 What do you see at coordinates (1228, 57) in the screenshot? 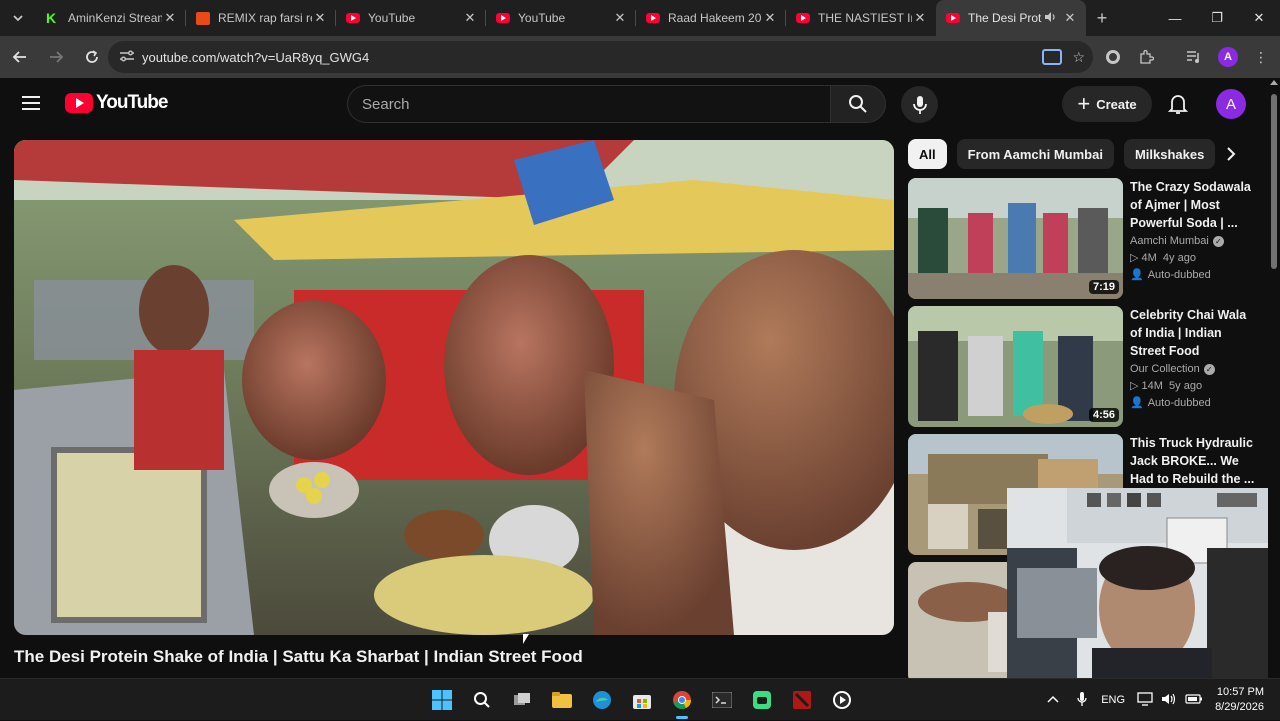
I see `profile-avatar: A` at bounding box center [1228, 57].